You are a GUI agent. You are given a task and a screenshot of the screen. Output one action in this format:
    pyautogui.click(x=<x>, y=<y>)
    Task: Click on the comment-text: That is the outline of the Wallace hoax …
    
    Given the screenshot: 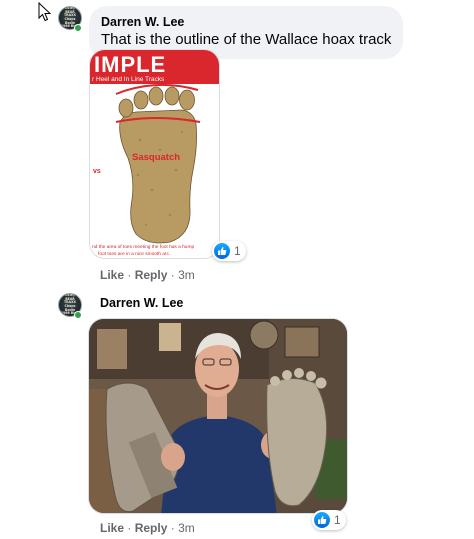 What is the action you would take?
    pyautogui.click(x=246, y=39)
    